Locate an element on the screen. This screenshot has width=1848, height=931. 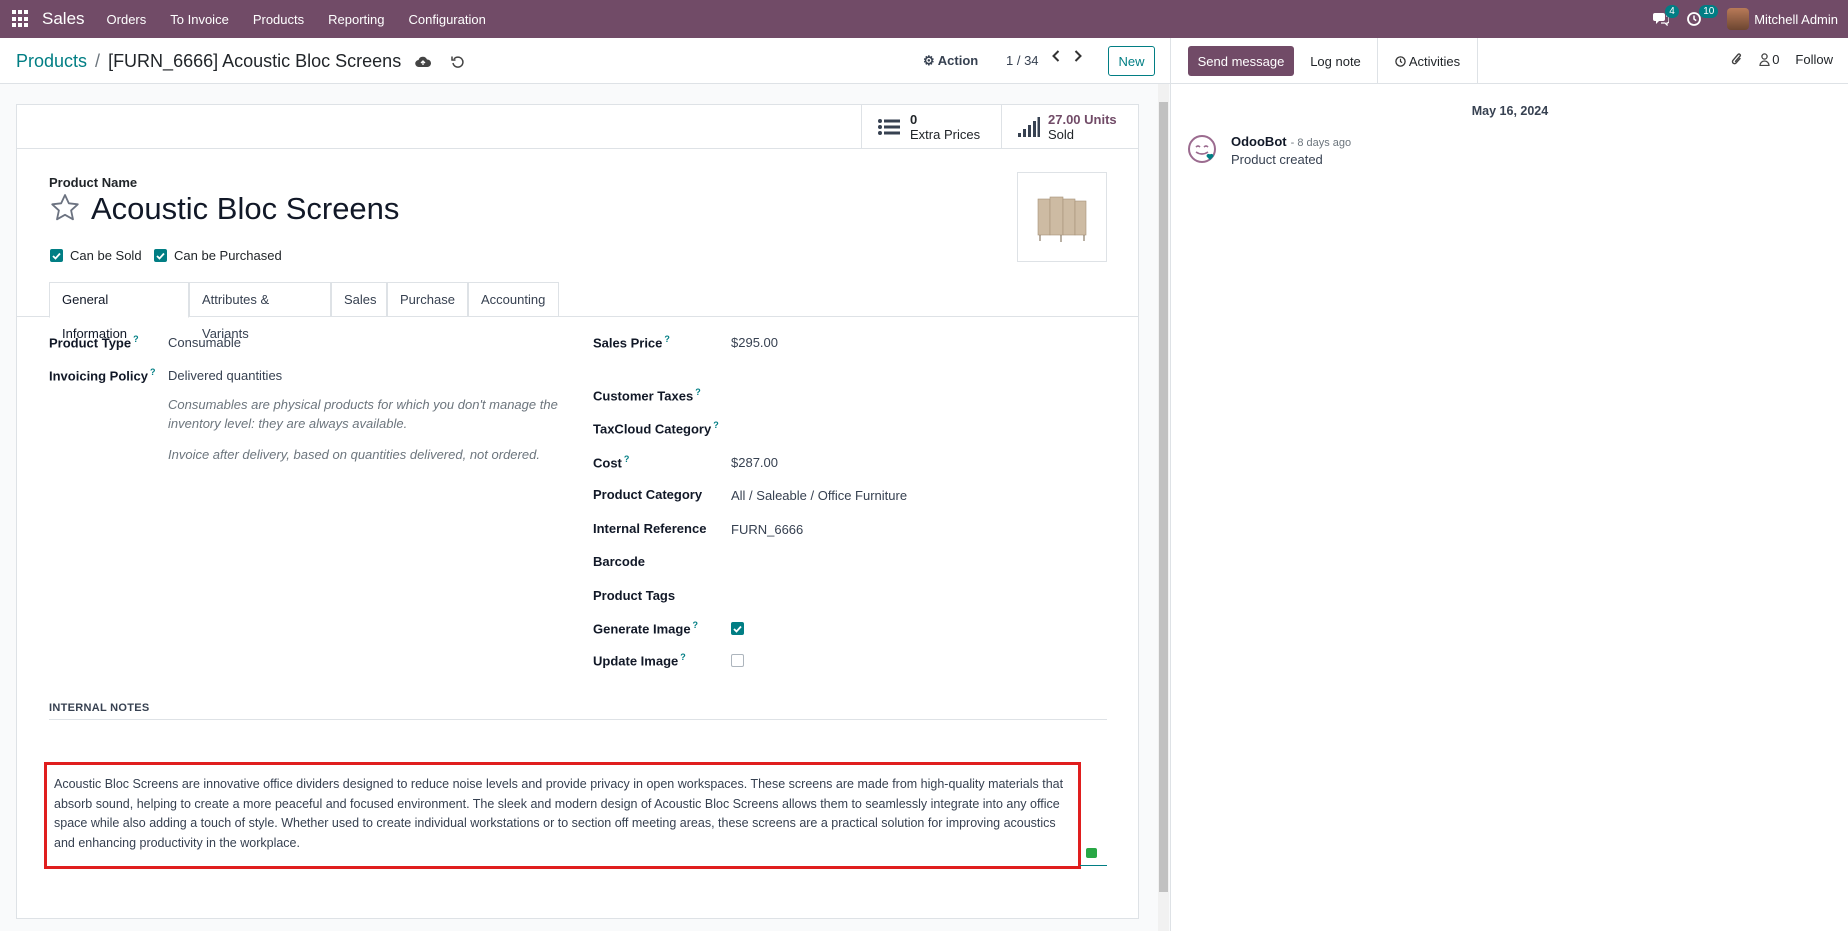
tab-attributes-variants: Attributes & Variants is located at coordinates (260, 311).